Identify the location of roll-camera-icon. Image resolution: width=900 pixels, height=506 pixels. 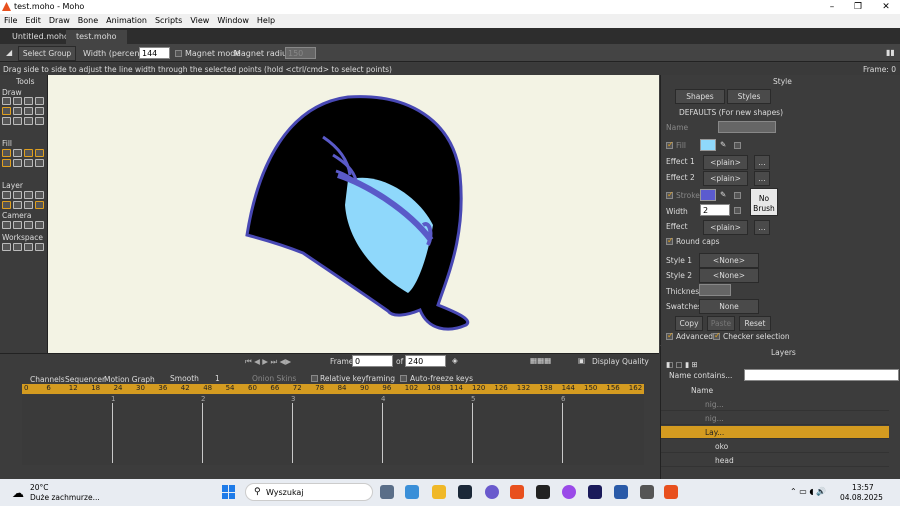
(28, 225).